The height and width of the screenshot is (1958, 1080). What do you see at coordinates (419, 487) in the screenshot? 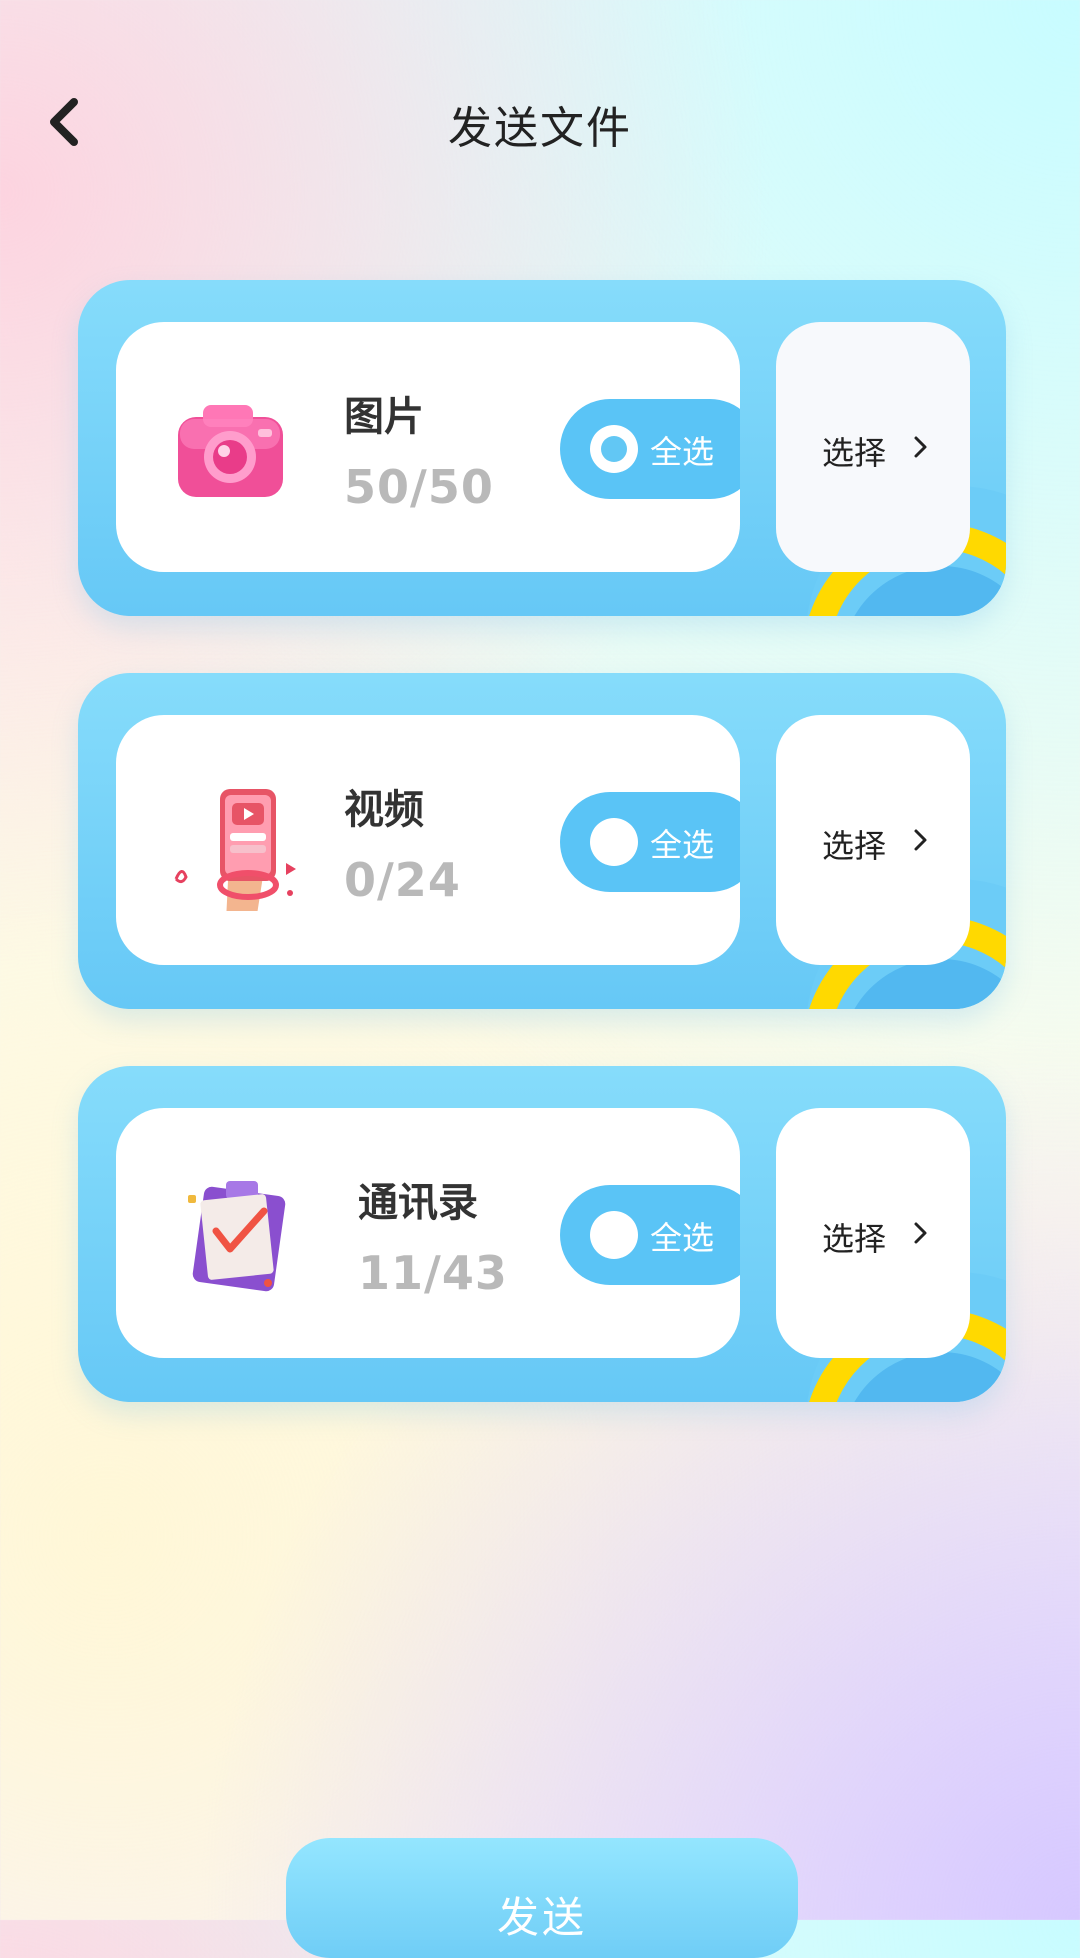
I see `file-count: 50/50` at bounding box center [419, 487].